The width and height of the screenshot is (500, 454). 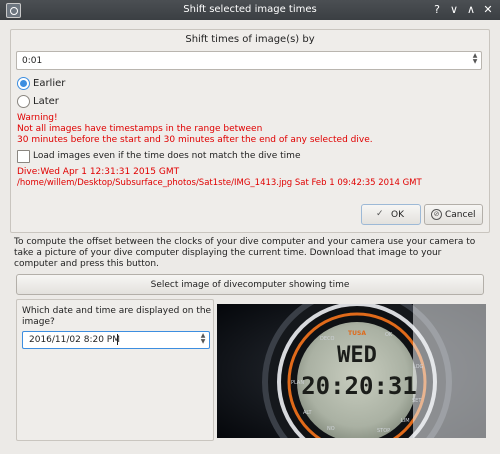 I want to click on ring-label: LIM, so click(x=405, y=421).